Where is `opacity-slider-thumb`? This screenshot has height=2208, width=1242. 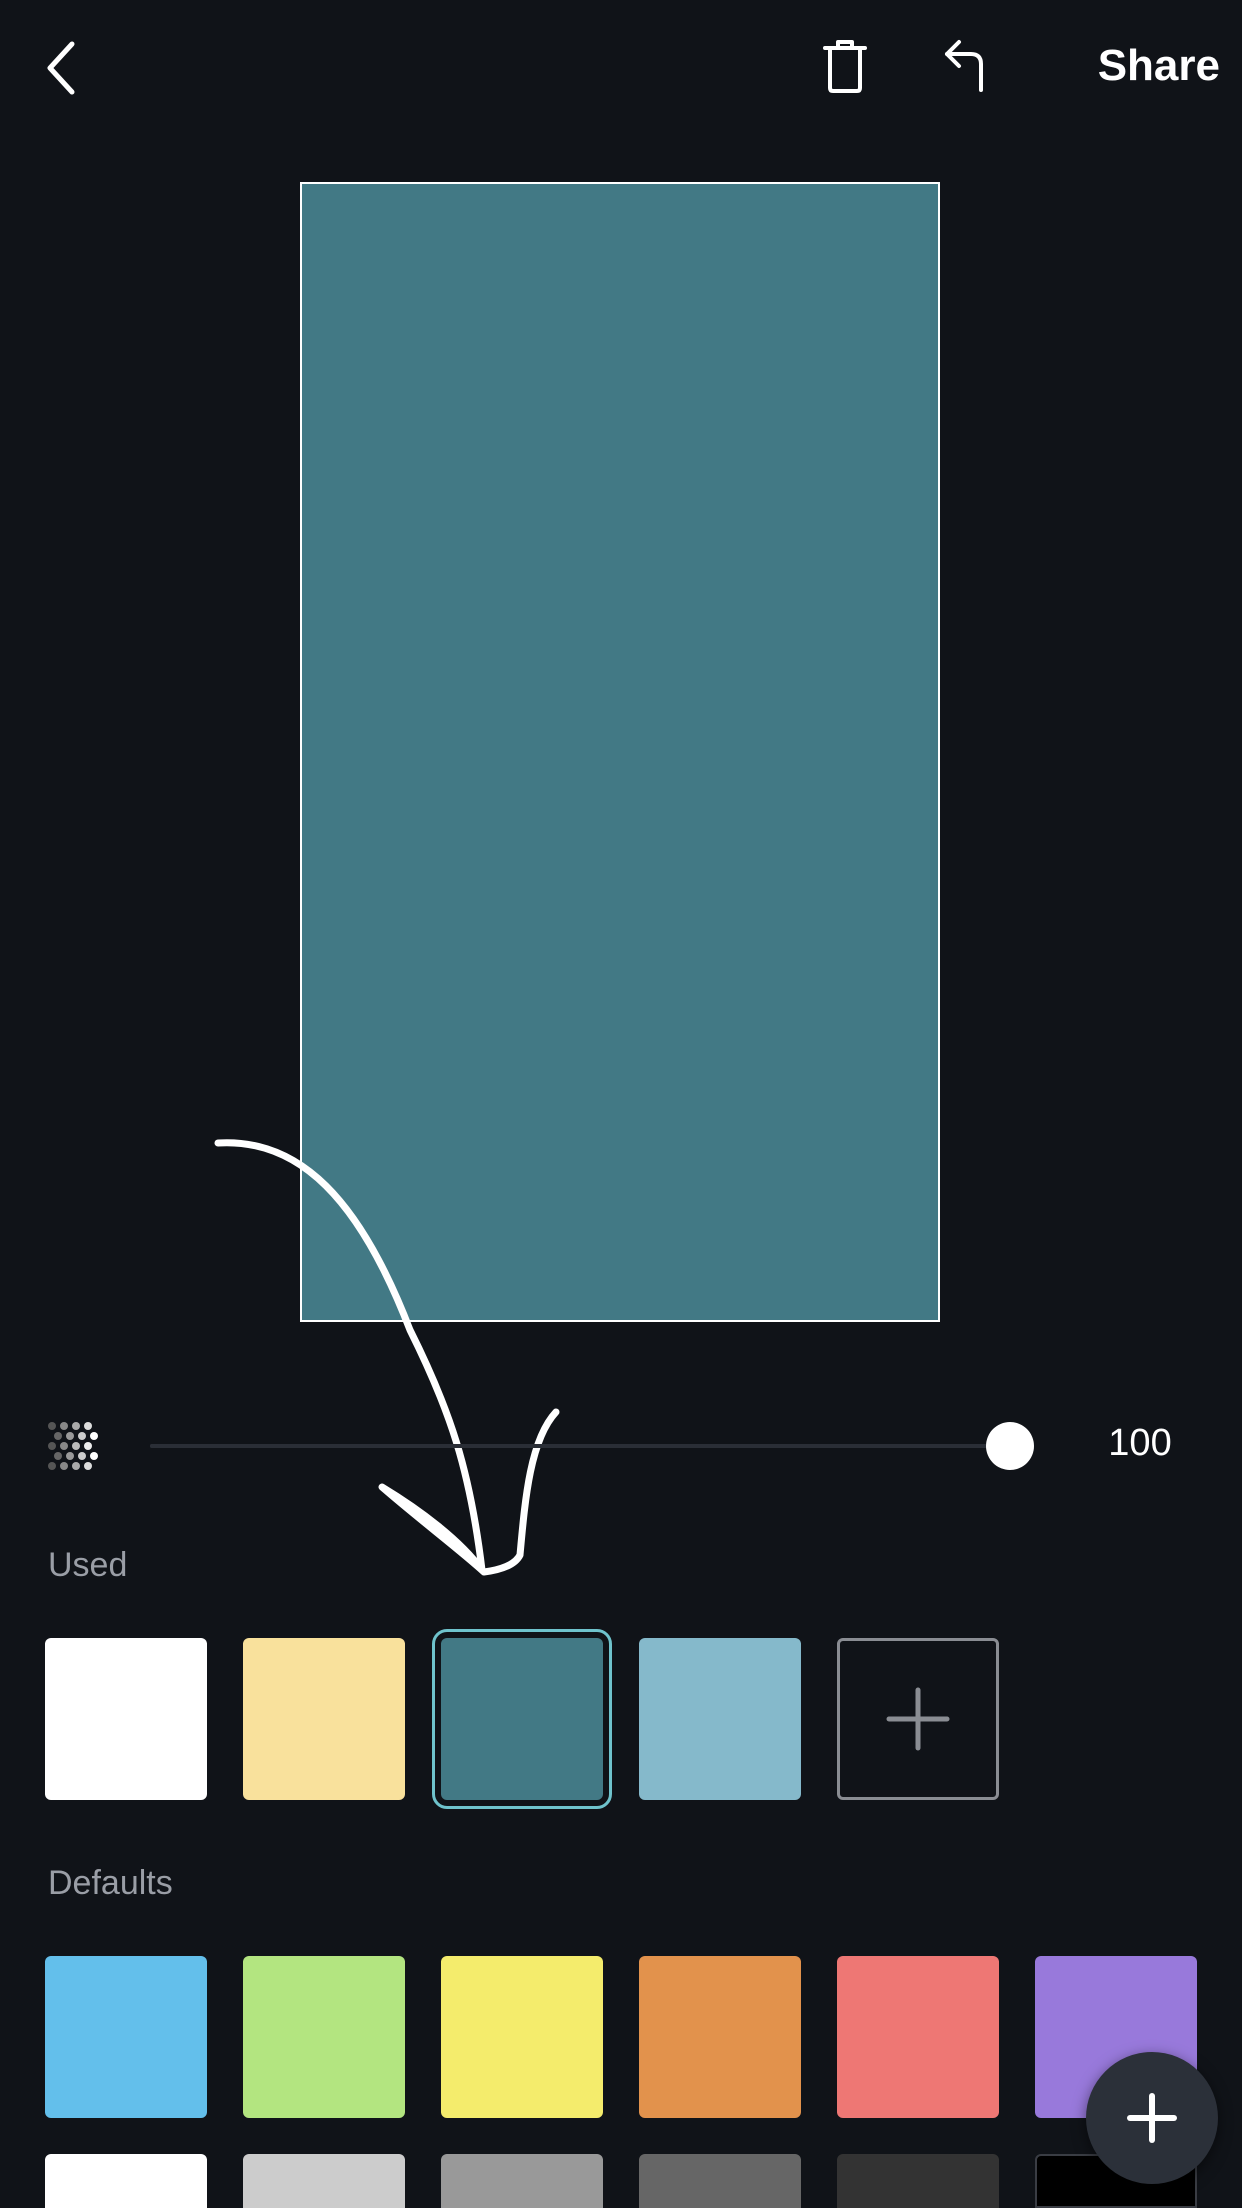
opacity-slider-thumb is located at coordinates (1010, 1446).